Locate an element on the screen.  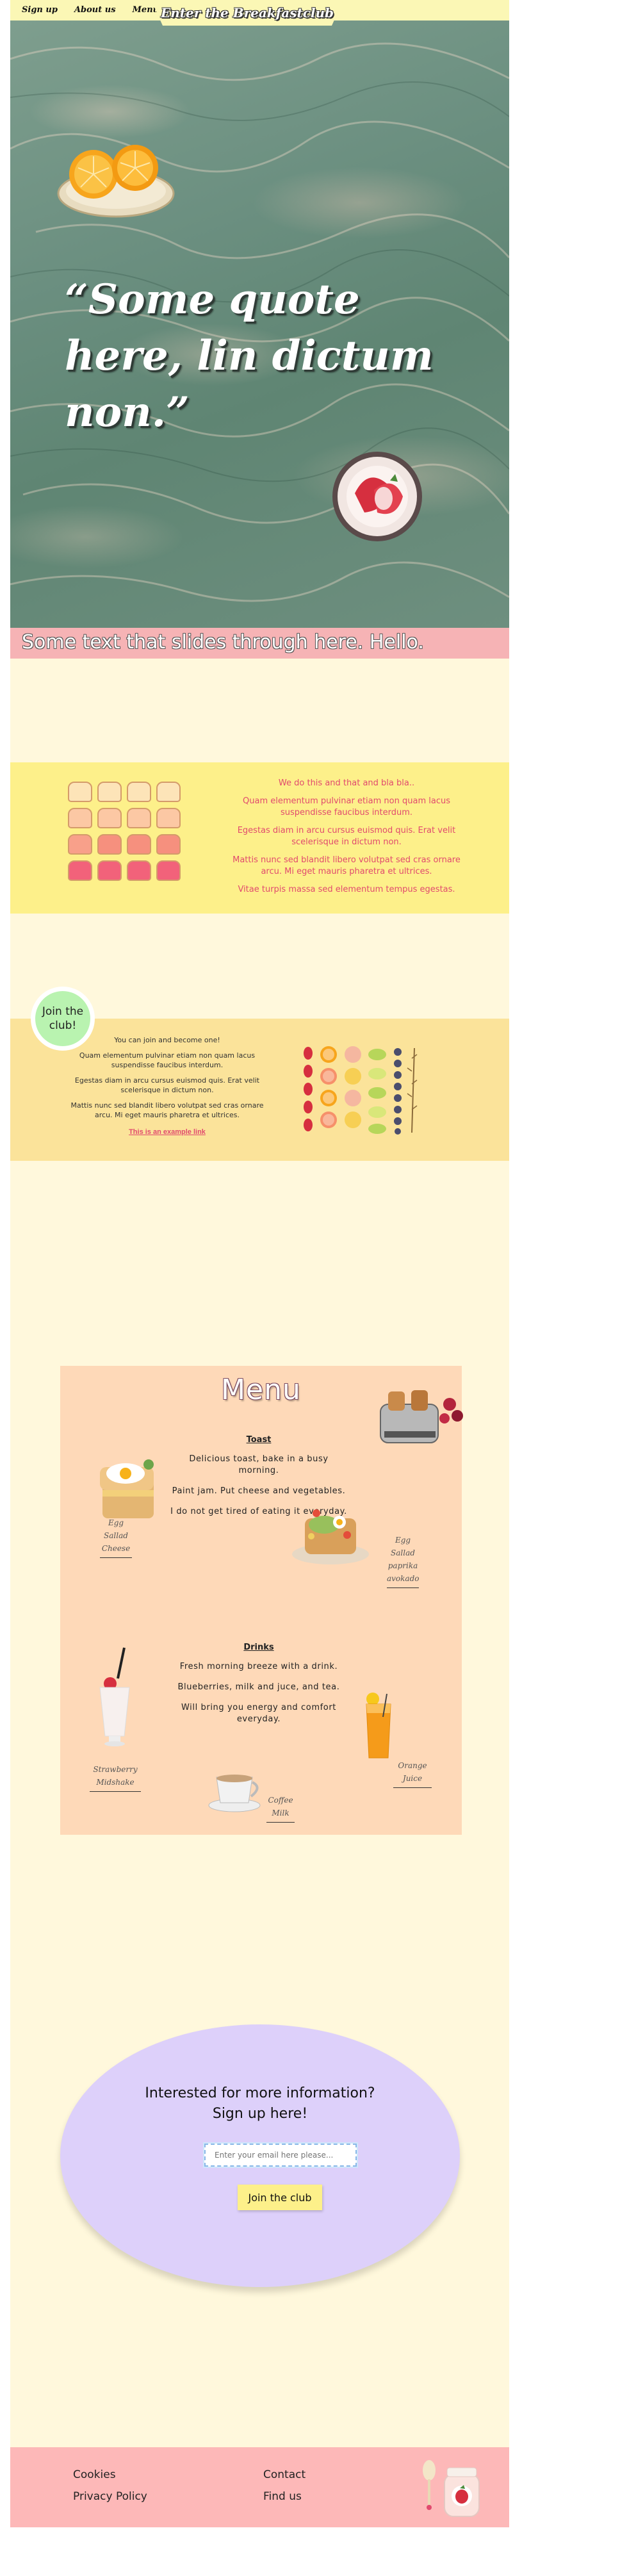
coffee-cup-image is located at coordinates (235, 1793).